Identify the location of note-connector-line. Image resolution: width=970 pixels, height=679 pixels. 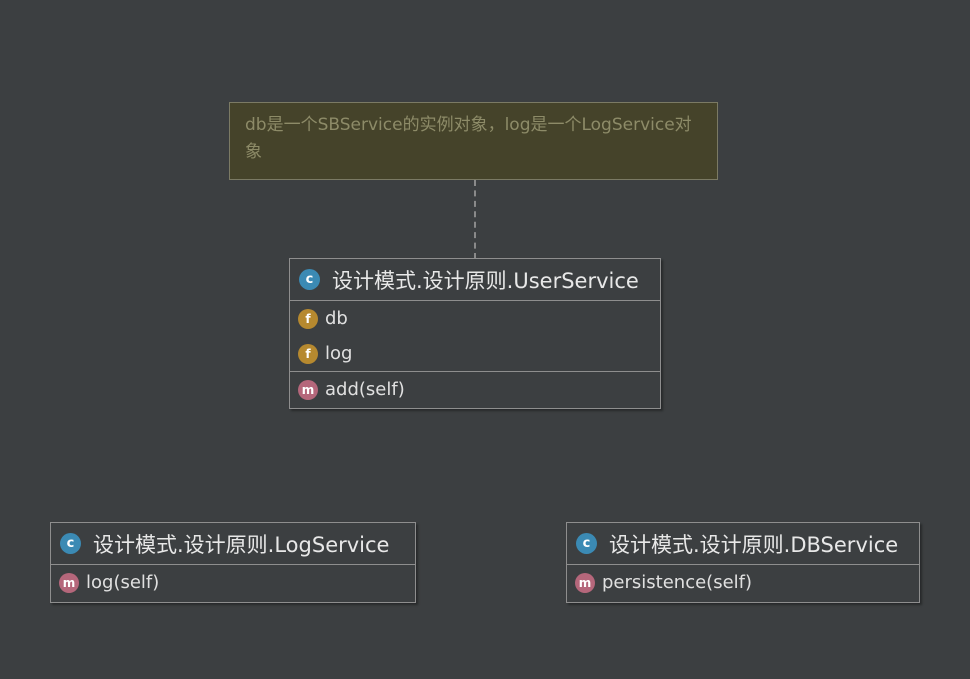
(475, 219).